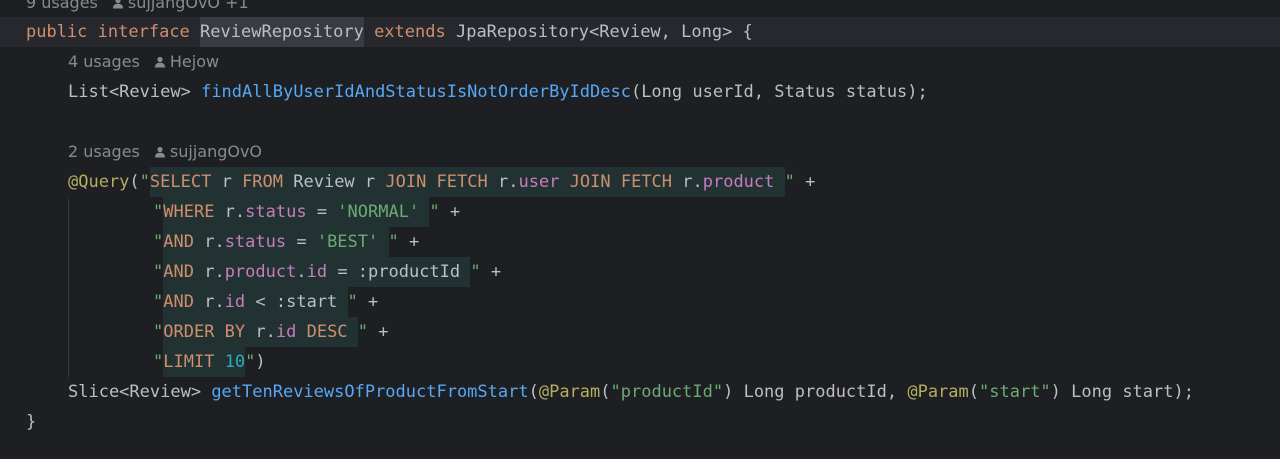 The height and width of the screenshot is (459, 1280). What do you see at coordinates (188, 6) in the screenshot?
I see `author-name: sujjangOvO +1` at bounding box center [188, 6].